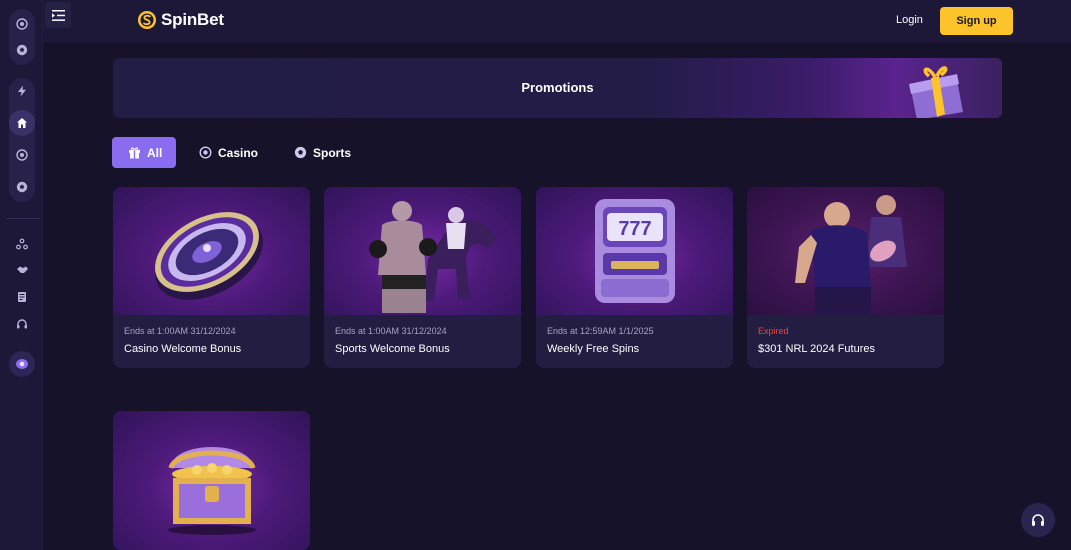 The image size is (1071, 550). I want to click on slot-machine-illustration: 777, so click(634, 251).